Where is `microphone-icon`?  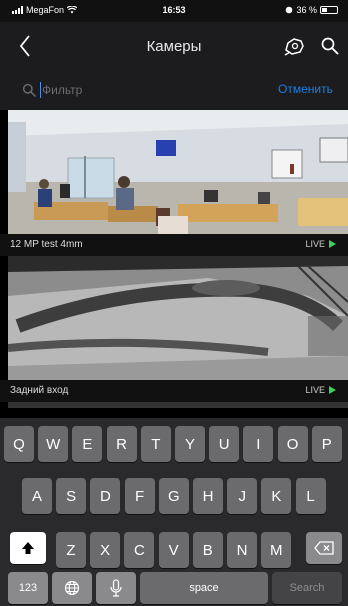 microphone-icon is located at coordinates (116, 588).